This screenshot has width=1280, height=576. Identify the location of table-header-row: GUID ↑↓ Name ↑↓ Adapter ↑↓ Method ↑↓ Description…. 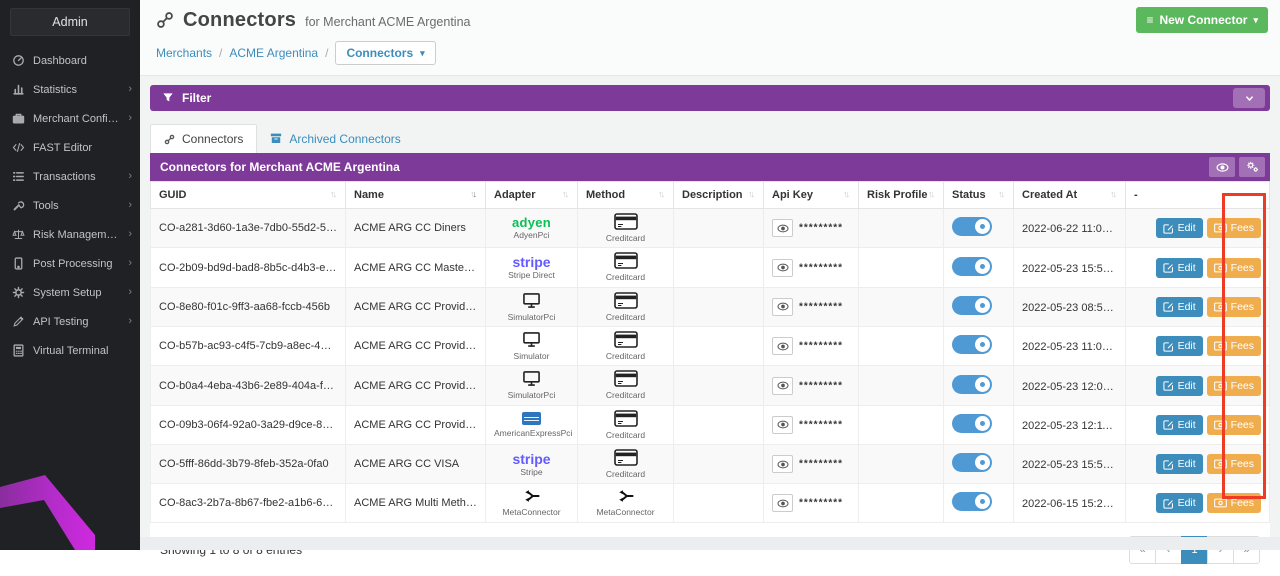
(710, 195).